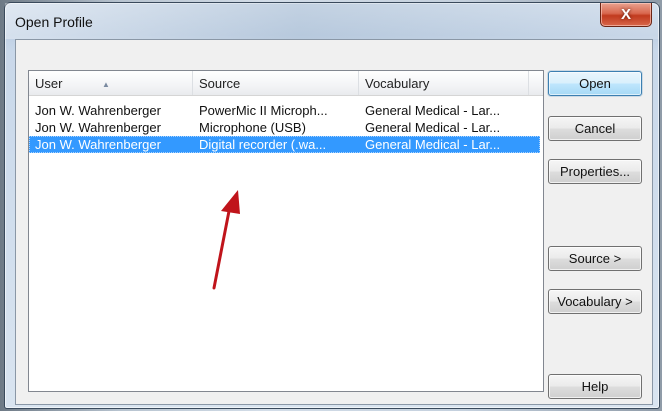 The image size is (662, 411). Describe the element at coordinates (226, 240) in the screenshot. I see `red-arrow-annotation` at that location.